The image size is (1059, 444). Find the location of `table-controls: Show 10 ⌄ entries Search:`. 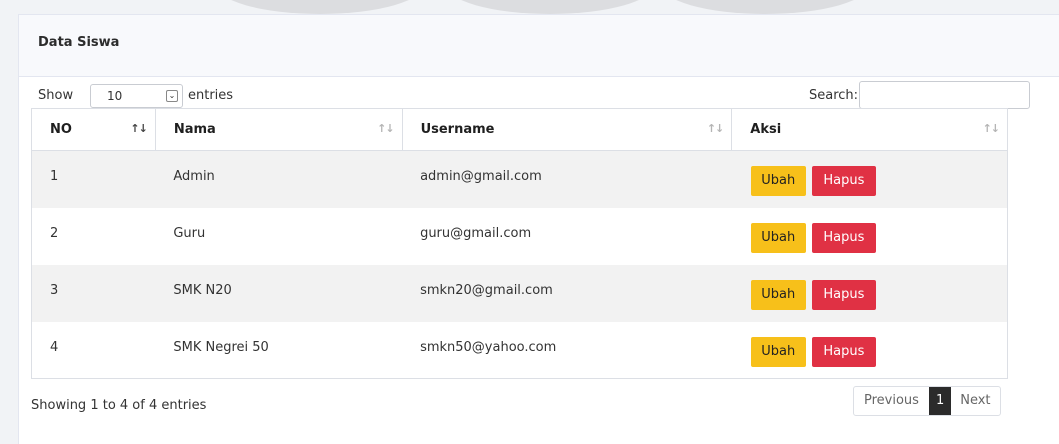

table-controls: Show 10 ⌄ entries Search: is located at coordinates (539, 96).